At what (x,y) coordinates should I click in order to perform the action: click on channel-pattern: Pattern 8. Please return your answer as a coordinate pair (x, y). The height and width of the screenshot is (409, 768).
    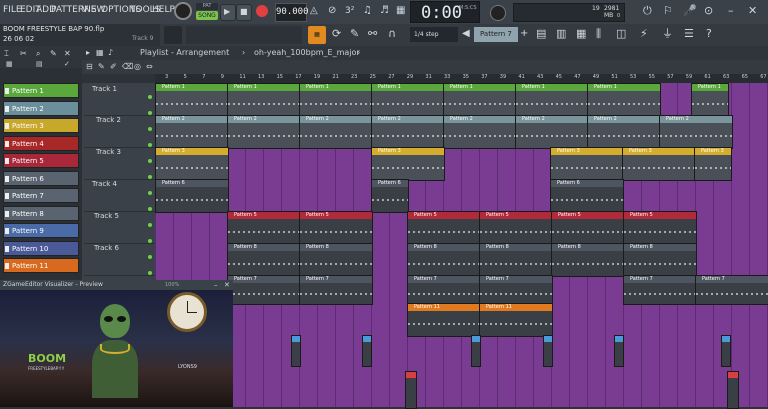
    Looking at the image, I should click on (41, 213).